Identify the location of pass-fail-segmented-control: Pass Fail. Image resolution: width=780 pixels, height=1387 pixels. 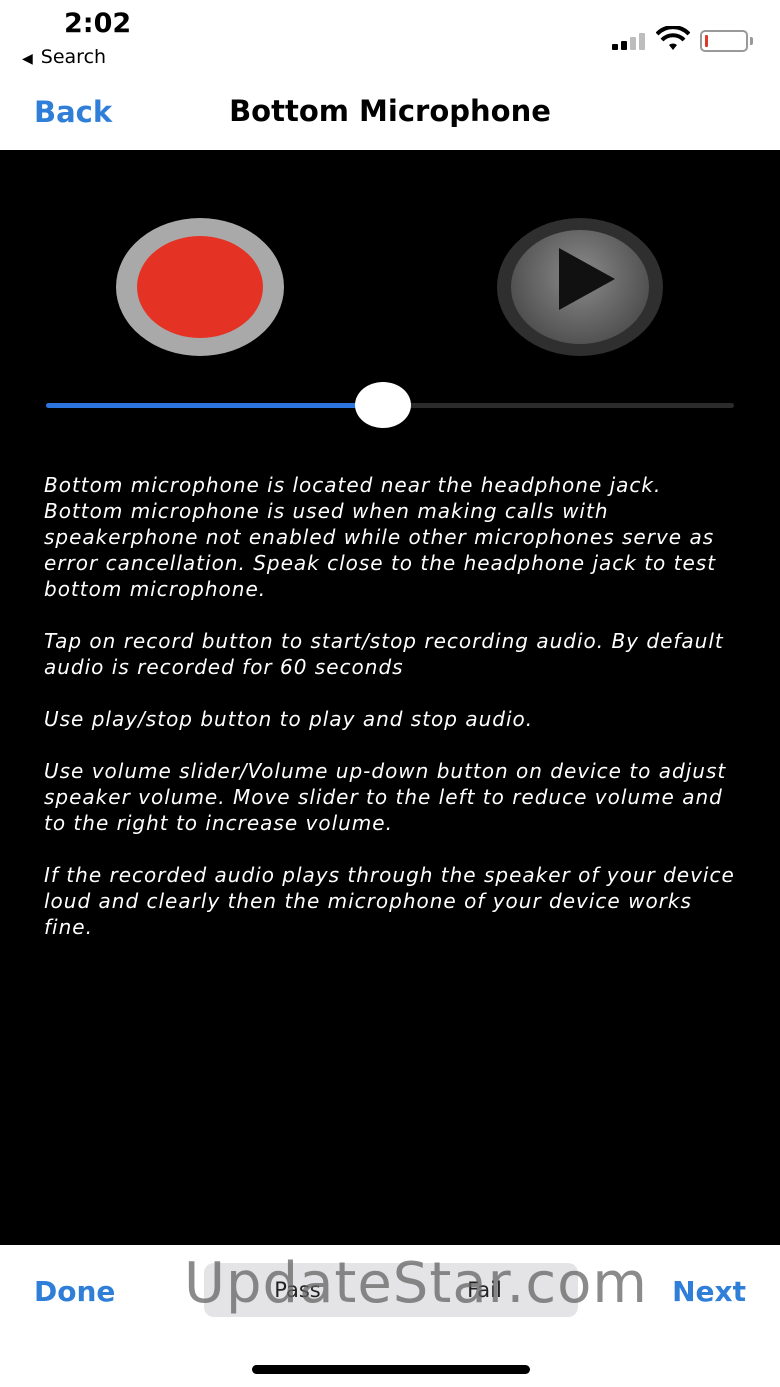
(391, 1290).